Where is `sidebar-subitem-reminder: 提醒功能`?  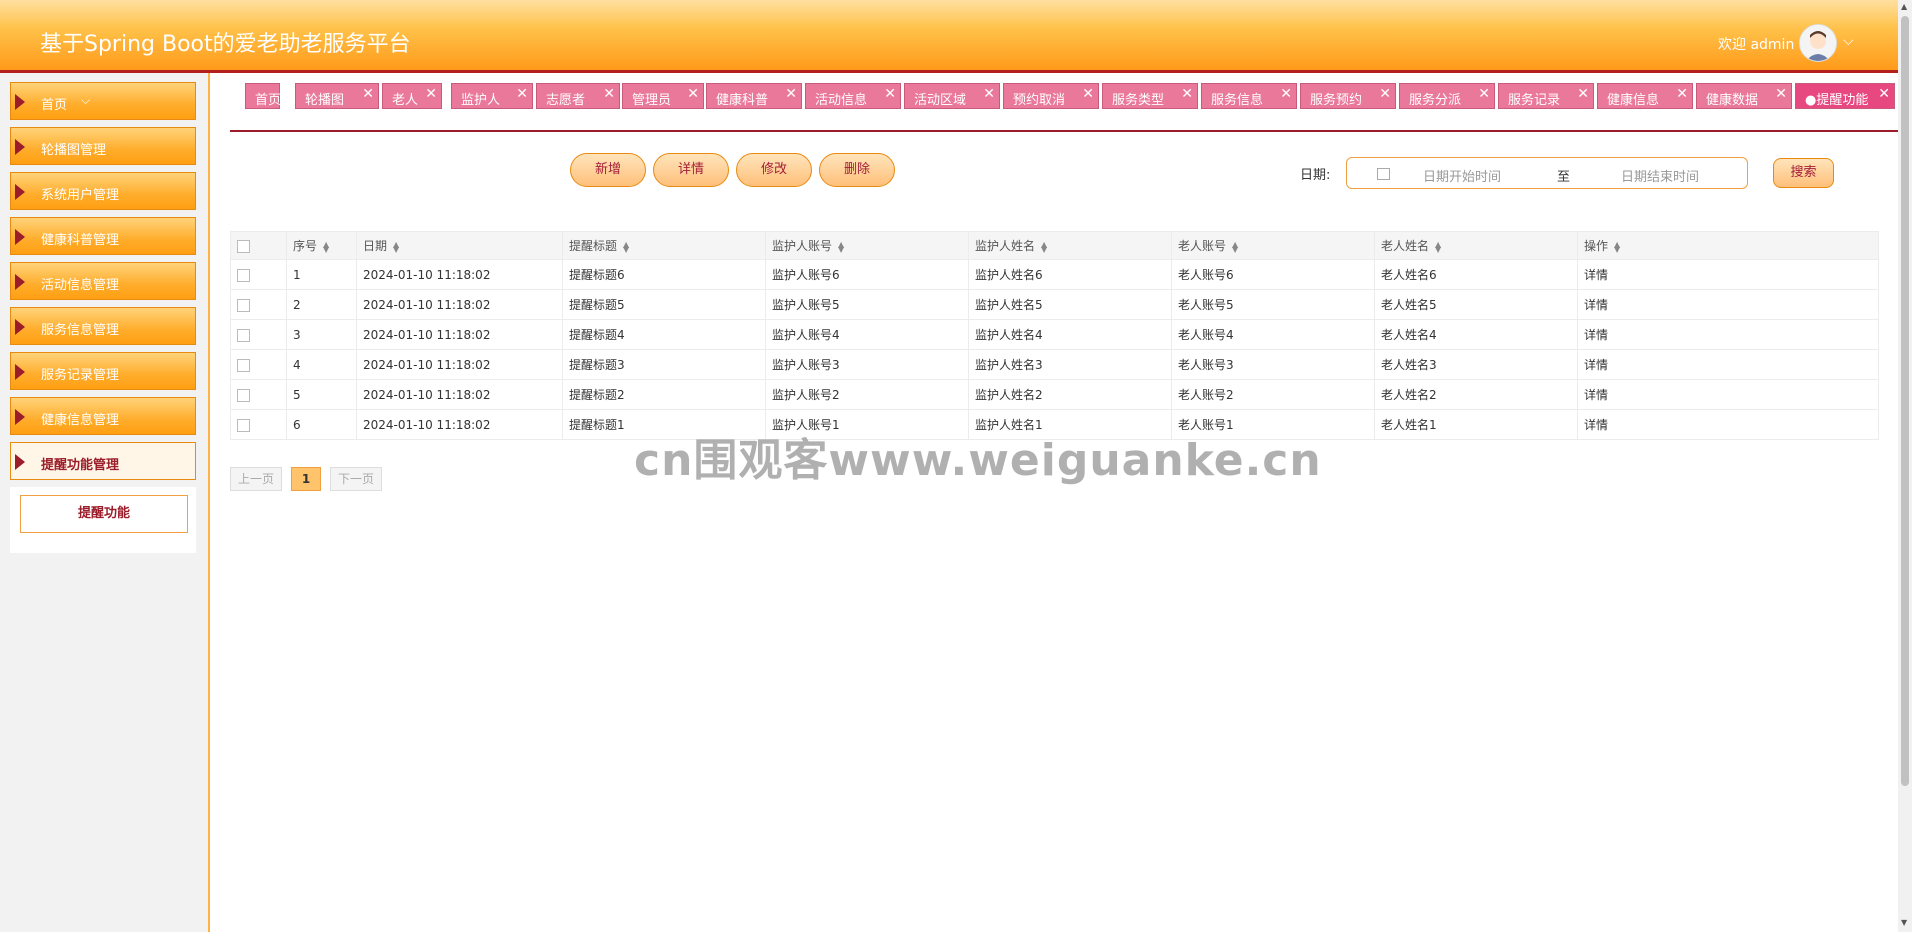
sidebar-subitem-reminder: 提醒功能 is located at coordinates (104, 514).